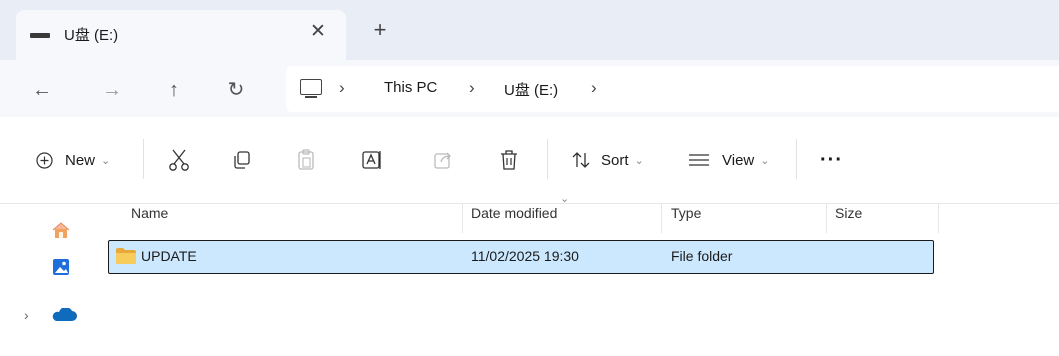  Describe the element at coordinates (80, 160) in the screenshot. I see `new-label: New` at that location.